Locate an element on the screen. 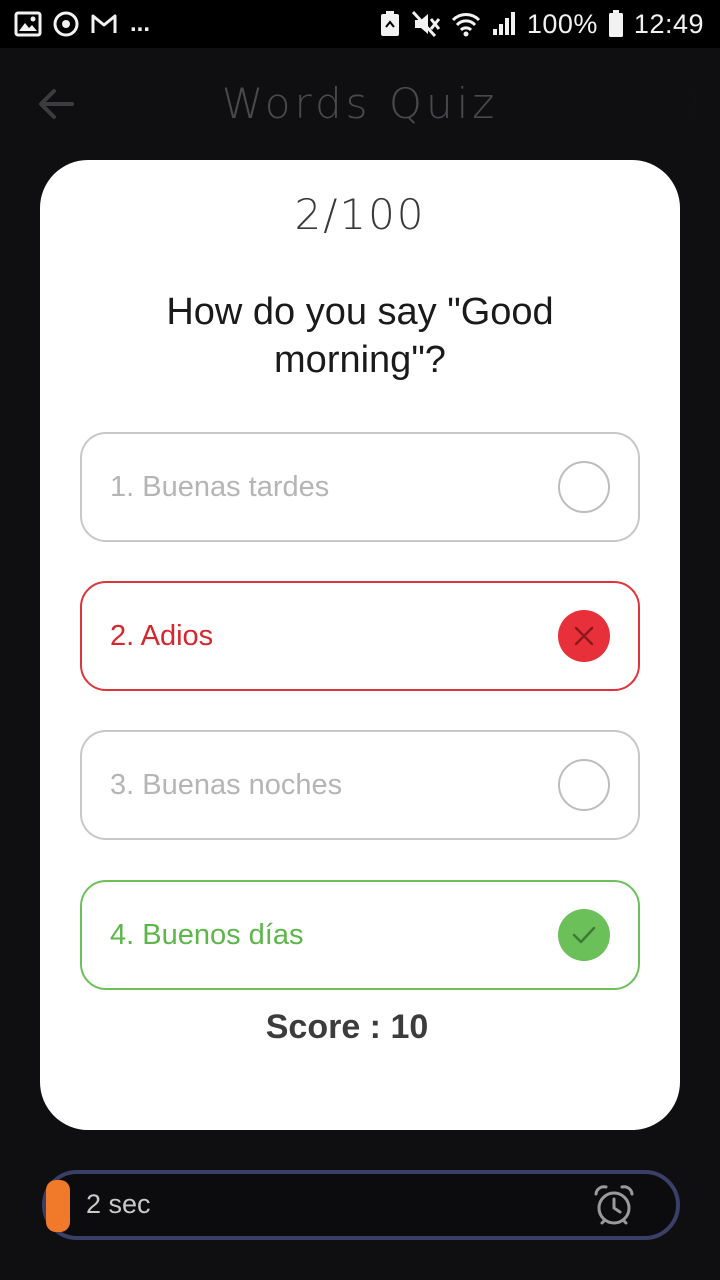  timer-text: 2 sec is located at coordinates (118, 1204).